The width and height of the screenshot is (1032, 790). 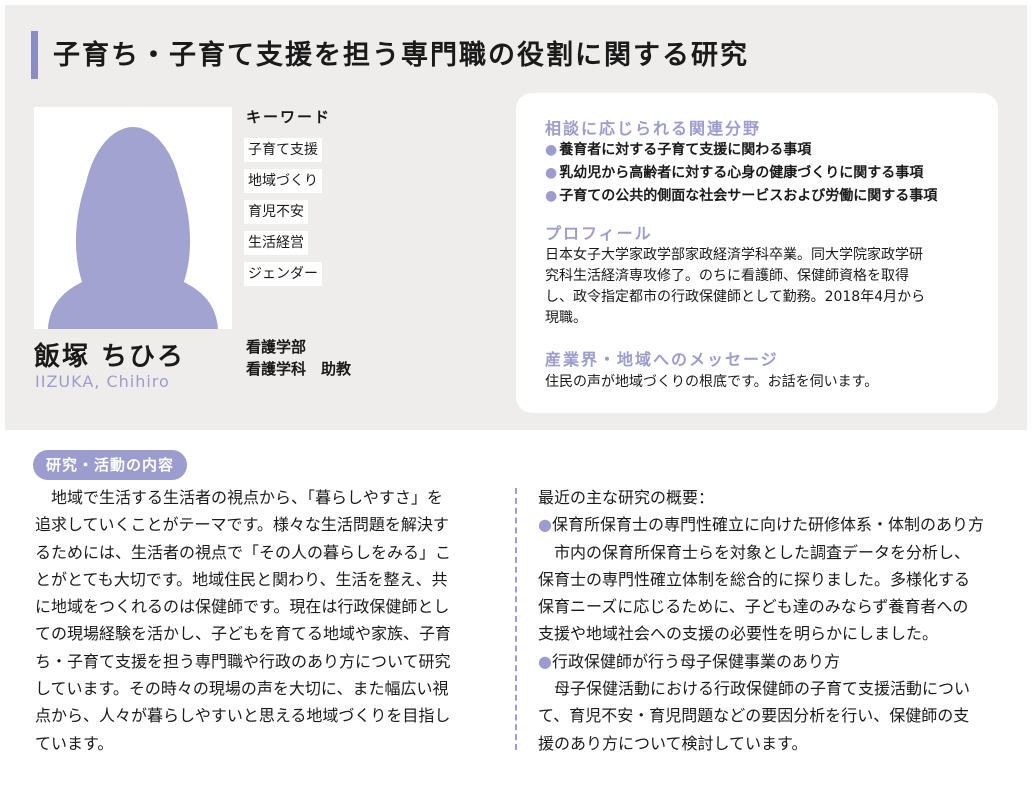 I want to click on position: 看護学科 助教, so click(x=299, y=369).